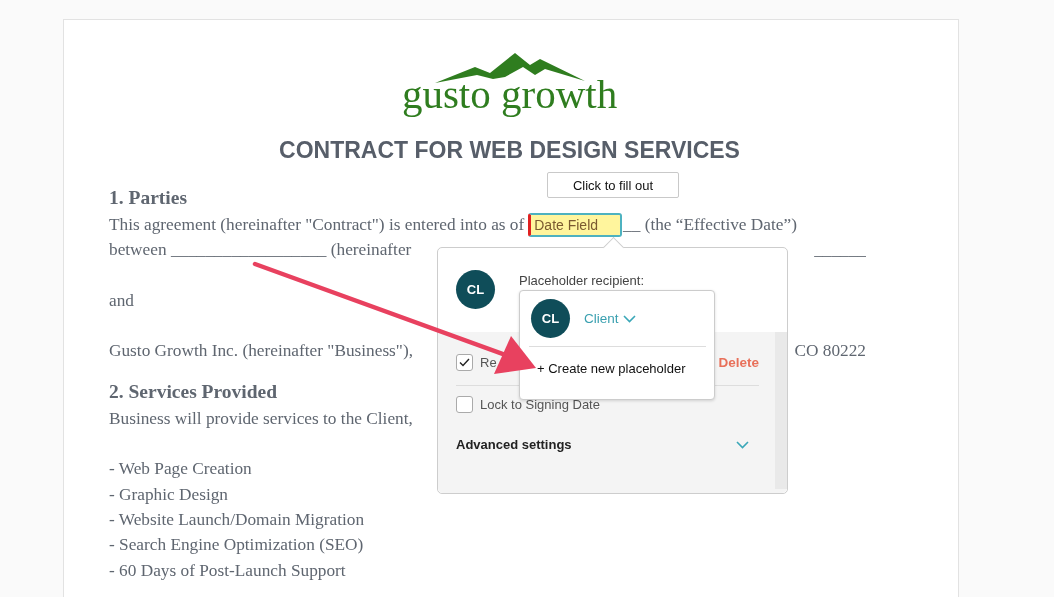 Image resolution: width=1054 pixels, height=597 pixels. I want to click on paragraph-text: __ (the “Effective Date”), so click(710, 225).